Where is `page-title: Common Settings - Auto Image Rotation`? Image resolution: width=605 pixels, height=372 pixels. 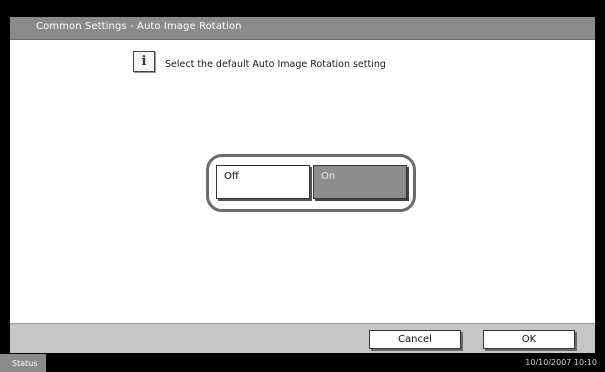 page-title: Common Settings - Auto Image Rotation is located at coordinates (139, 26).